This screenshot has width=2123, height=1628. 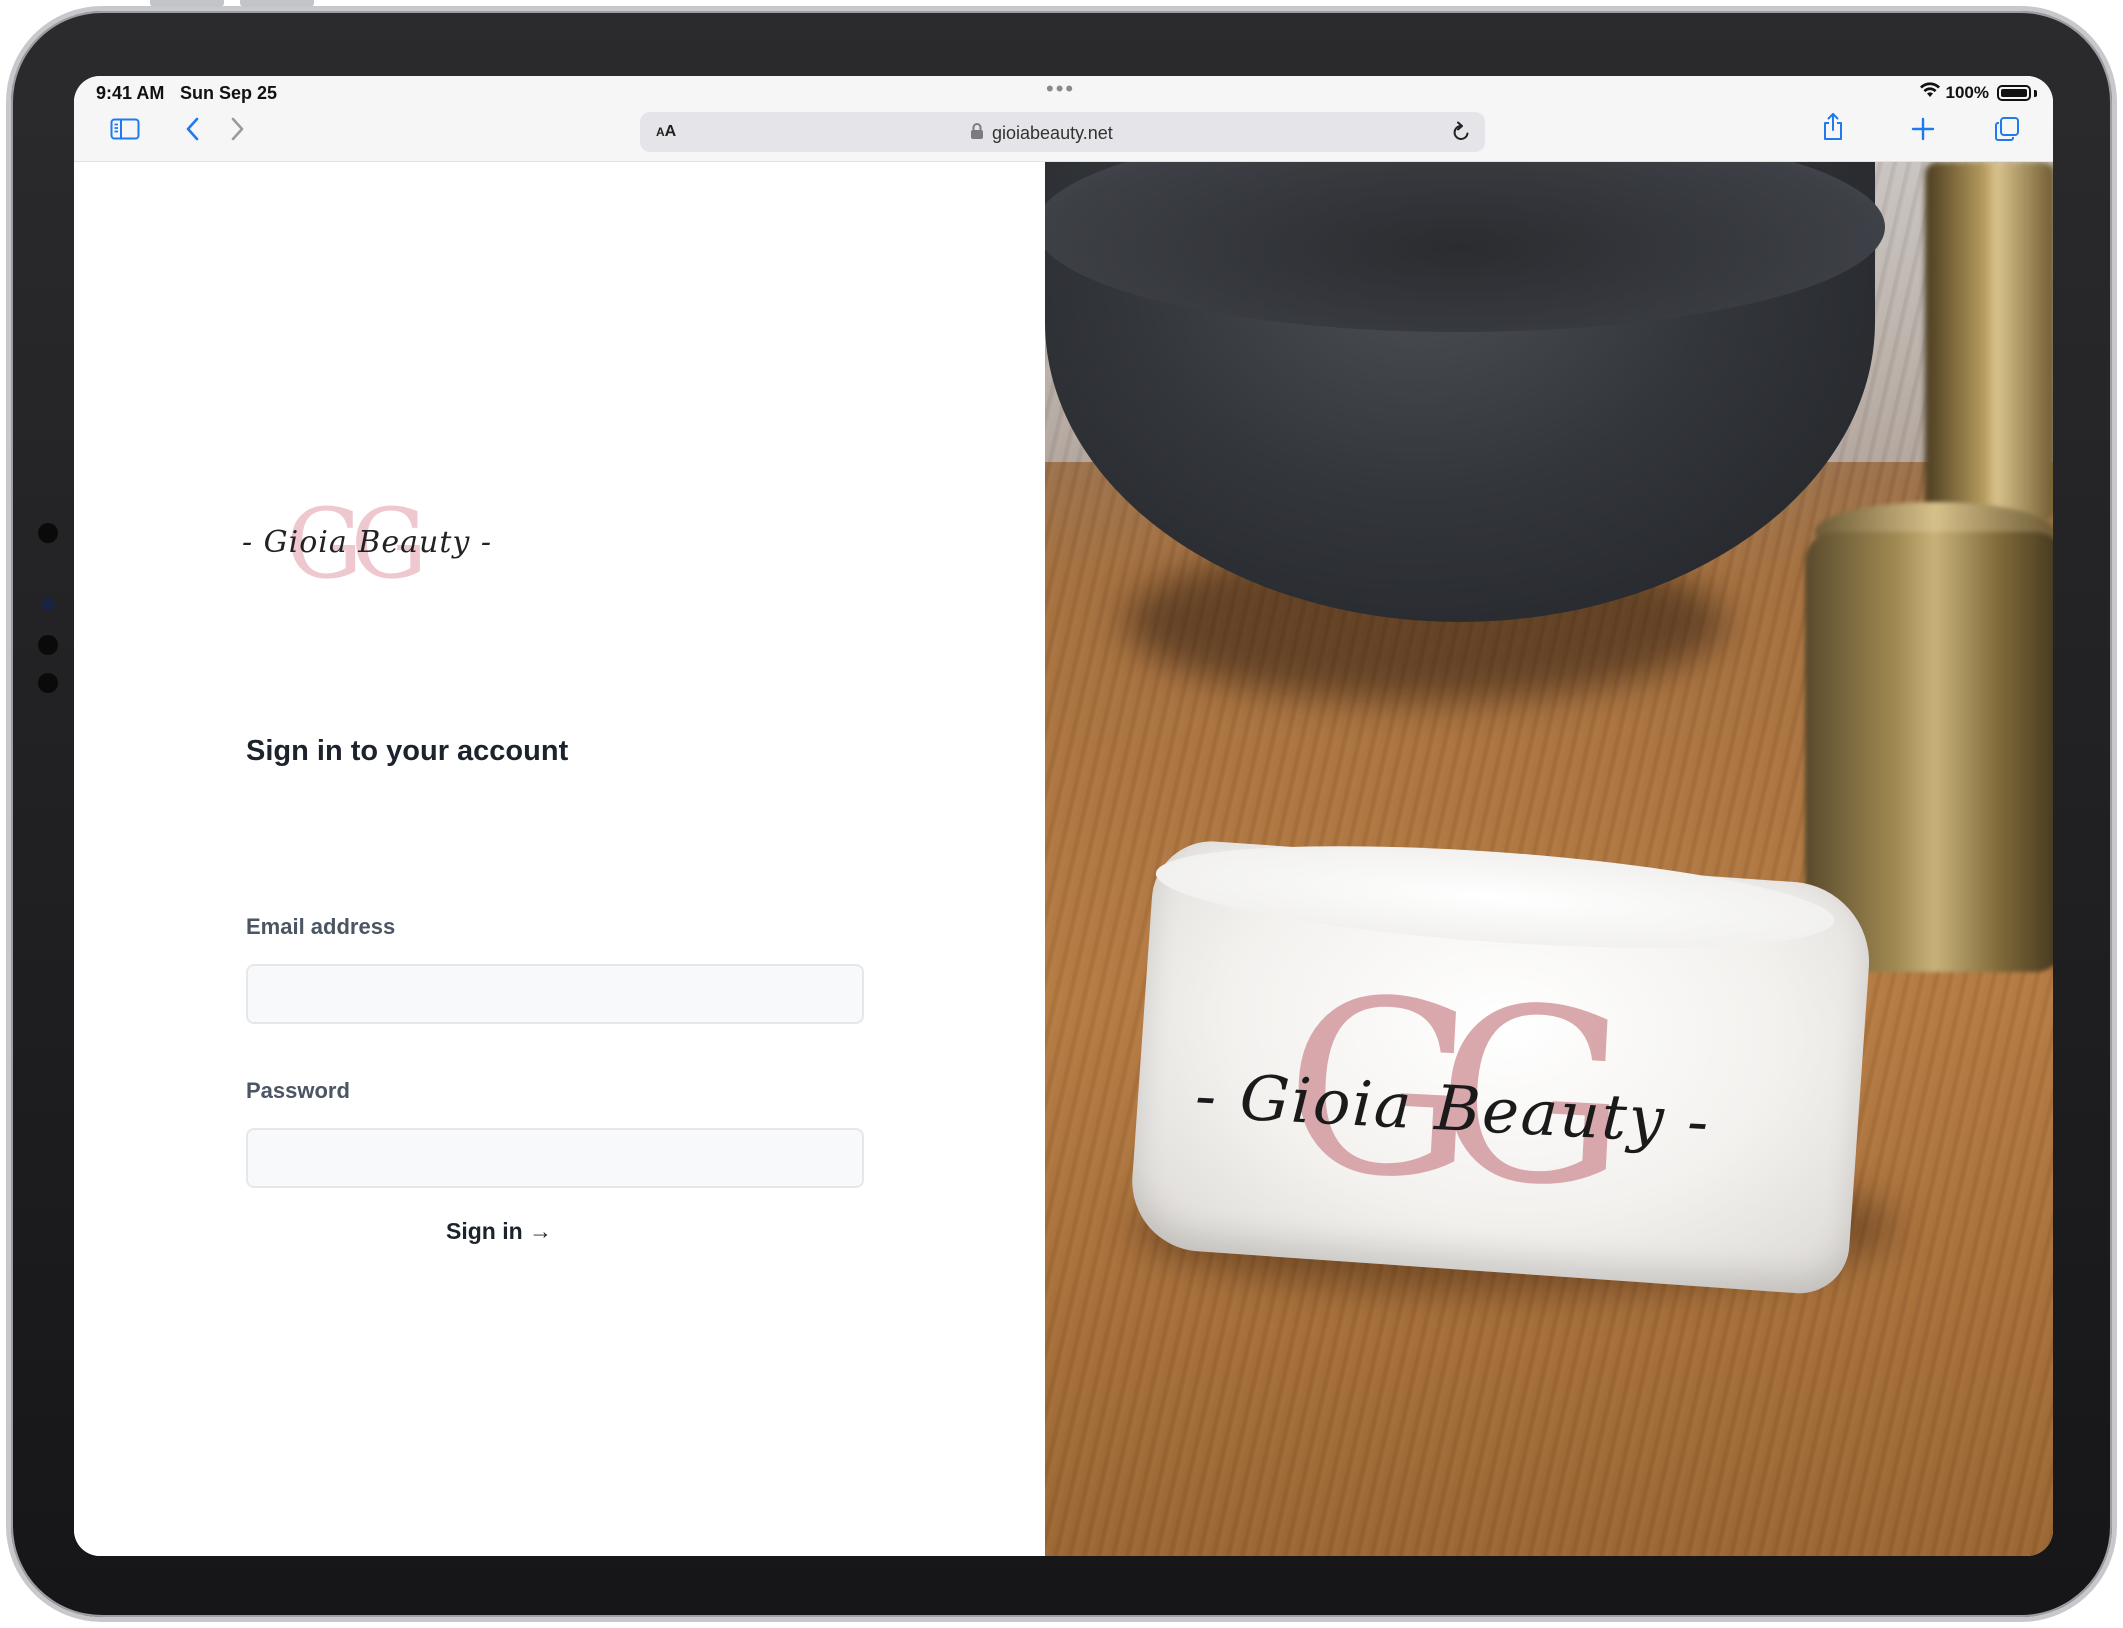 I want to click on password-field, so click(x=555, y=1158).